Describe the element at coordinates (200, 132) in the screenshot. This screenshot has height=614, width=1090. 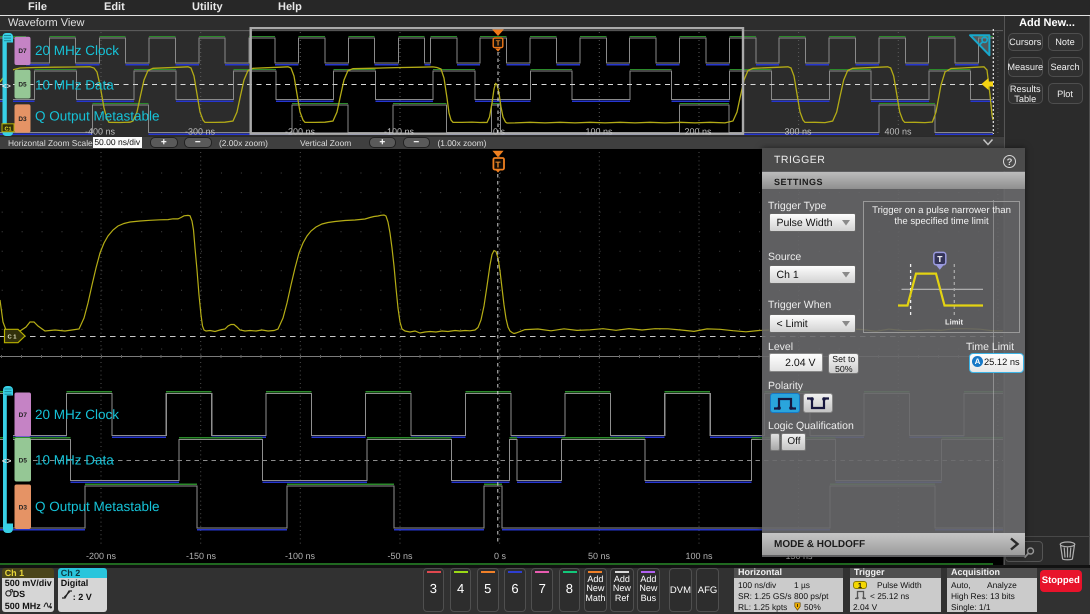
I see `svg-text: -300 ns` at that location.